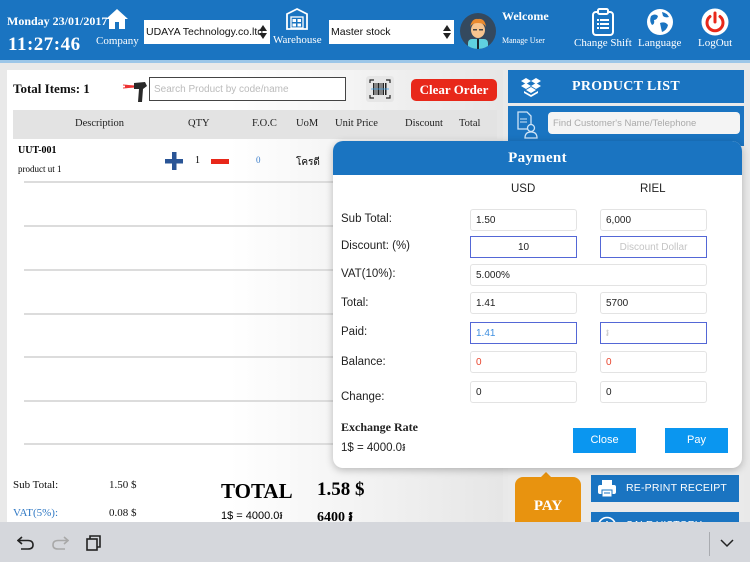 The width and height of the screenshot is (750, 562). Describe the element at coordinates (653, 392) in the screenshot. I see `change-riel-field` at that location.